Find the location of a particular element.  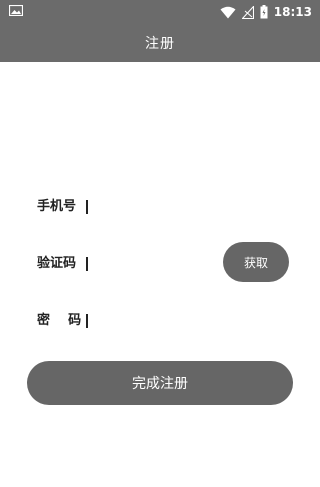

code-label: 验证码 is located at coordinates (57, 263).